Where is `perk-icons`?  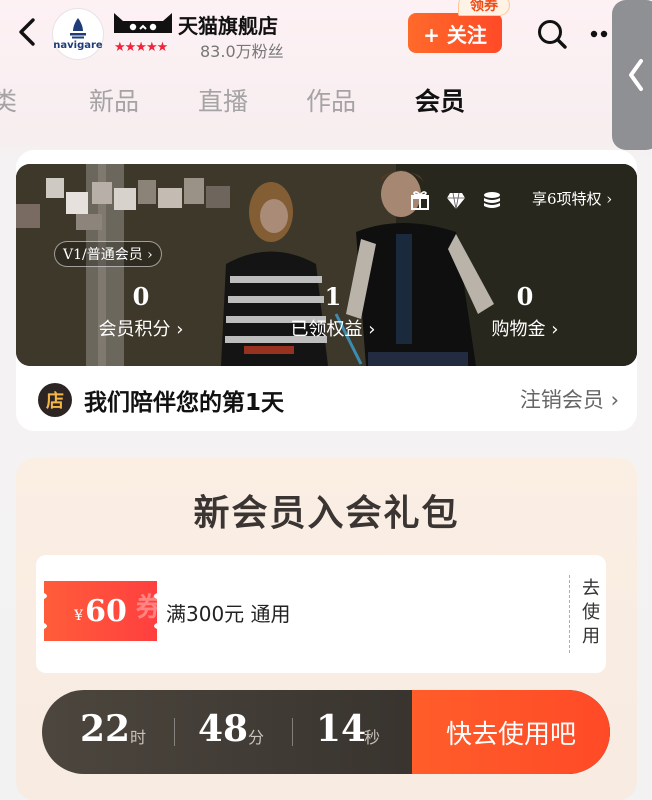 perk-icons is located at coordinates (456, 200).